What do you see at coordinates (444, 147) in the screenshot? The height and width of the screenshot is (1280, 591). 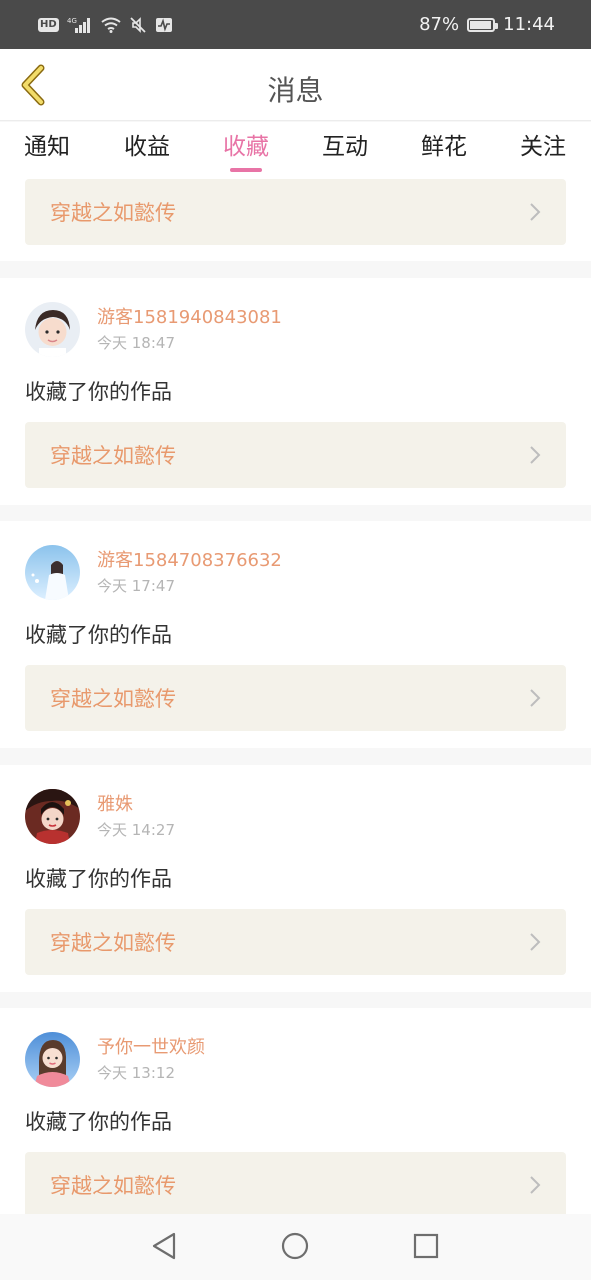 I see `tab-label: 鲜花` at bounding box center [444, 147].